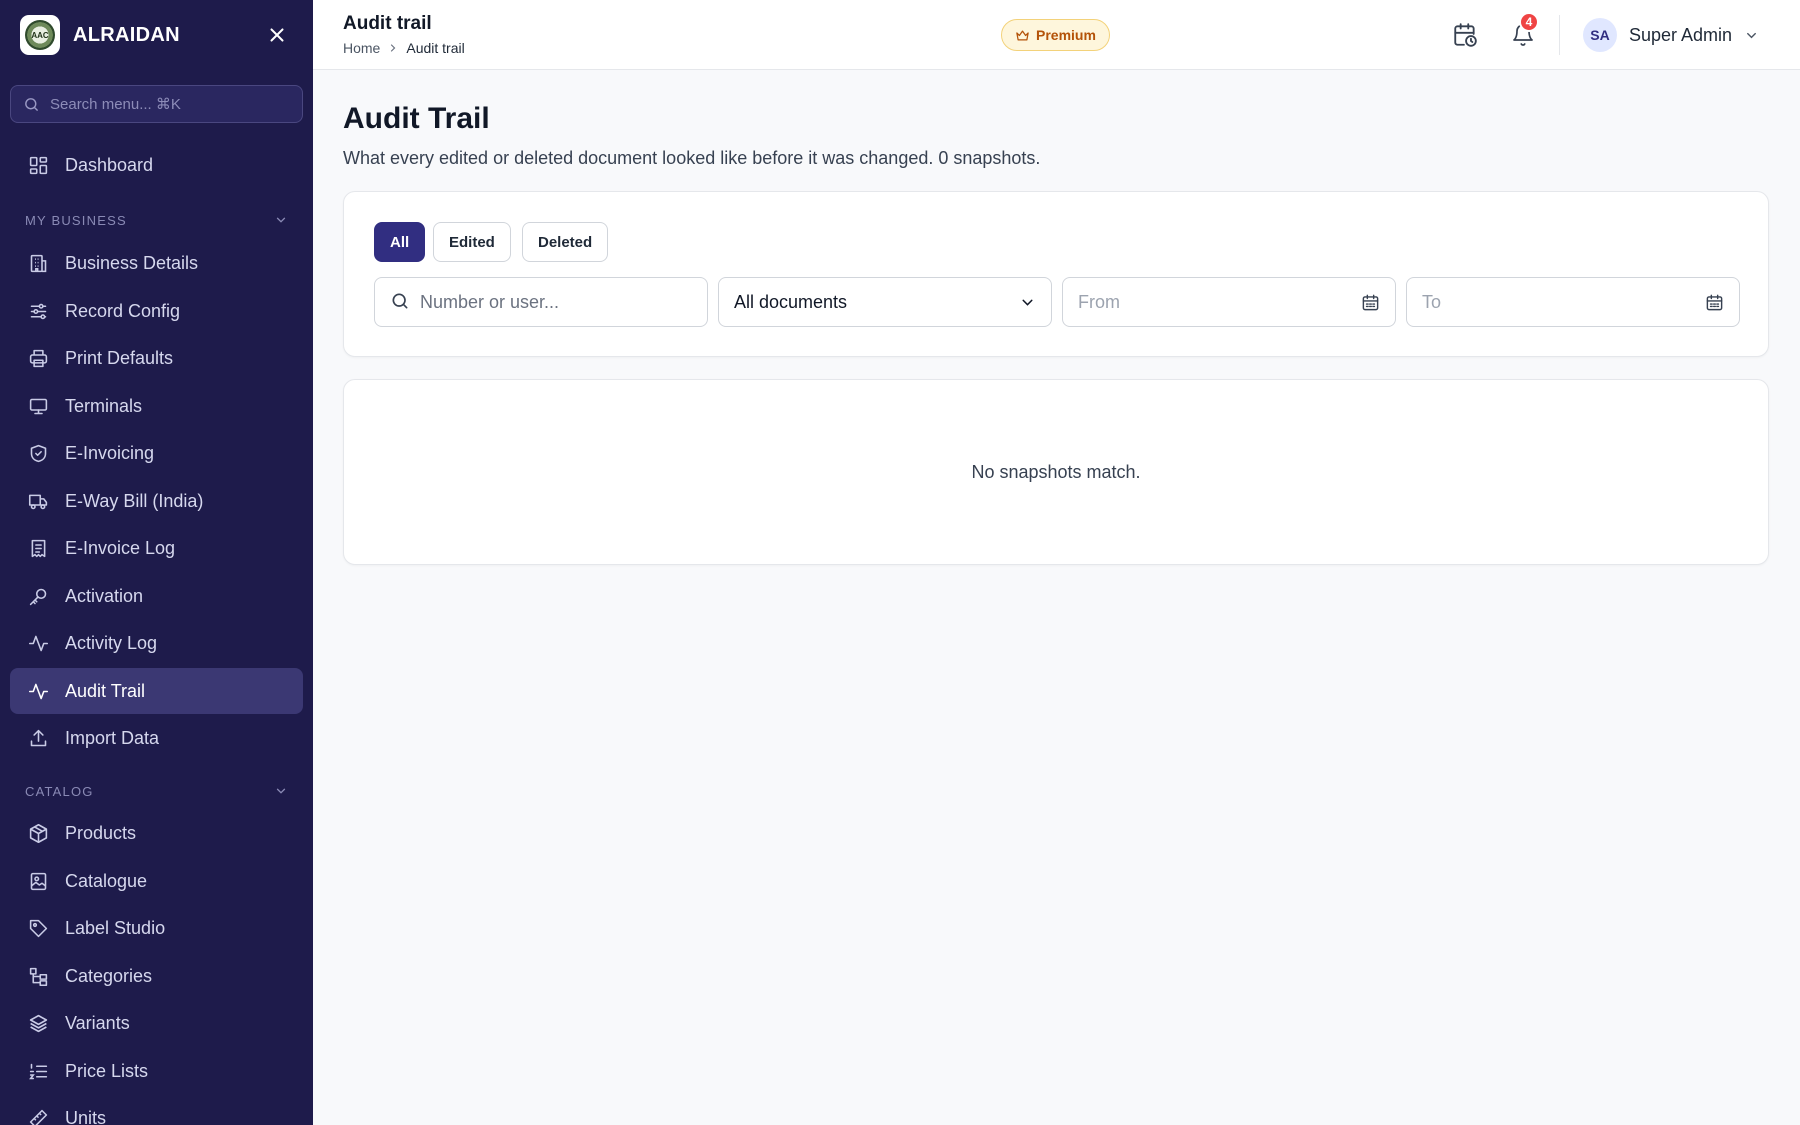 This screenshot has width=1800, height=1125. Describe the element at coordinates (38, 406) in the screenshot. I see `monitor-icon` at that location.